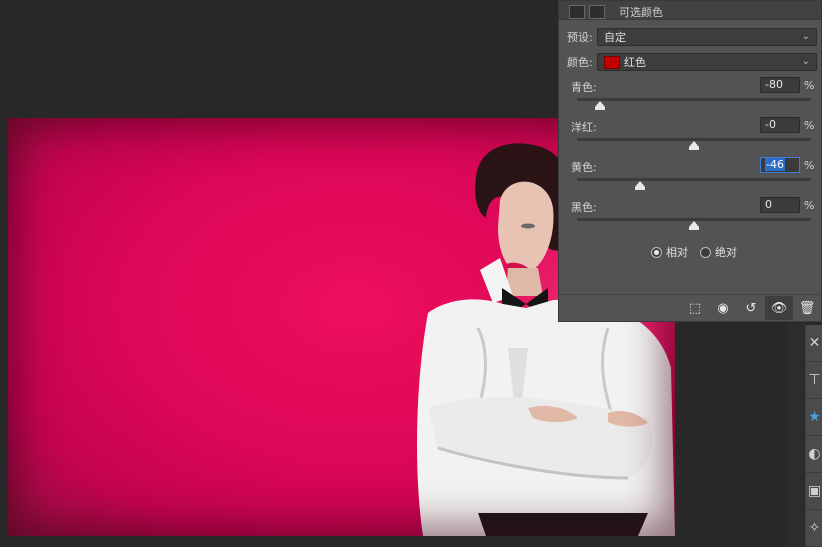  What do you see at coordinates (814, 380) in the screenshot?
I see `tool-icon-2: ⊤` at bounding box center [814, 380].